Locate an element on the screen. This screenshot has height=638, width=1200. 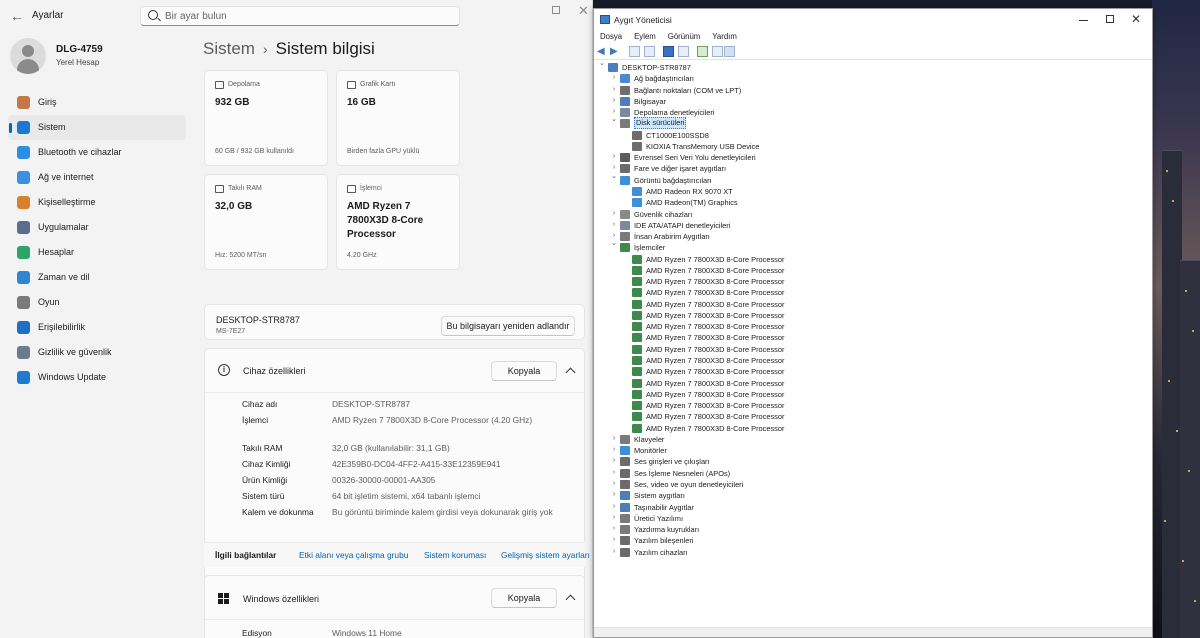
back-arrow-icon: ← is located at coordinates (17, 16).